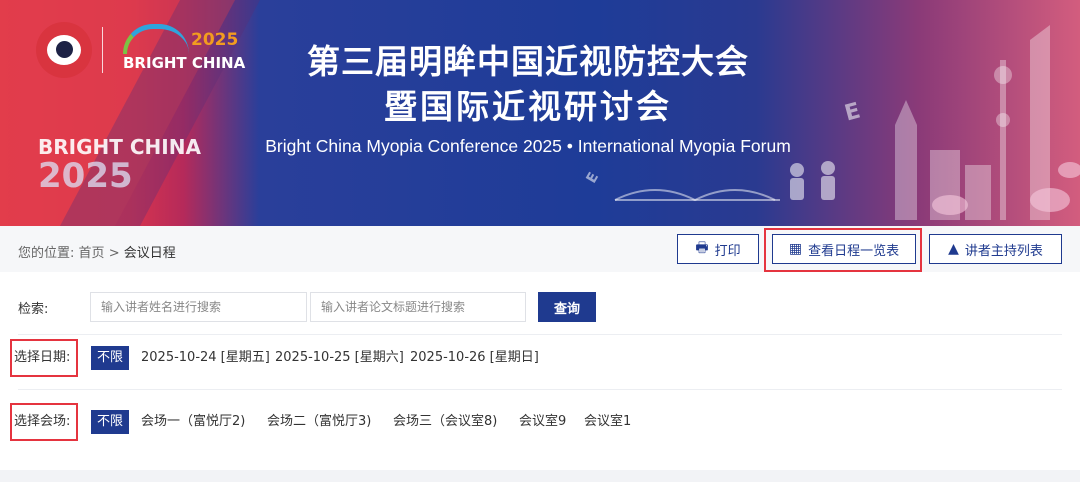 This screenshot has height=482, width=1080. I want to click on venue-option-room1: 会议室1, so click(607, 422).